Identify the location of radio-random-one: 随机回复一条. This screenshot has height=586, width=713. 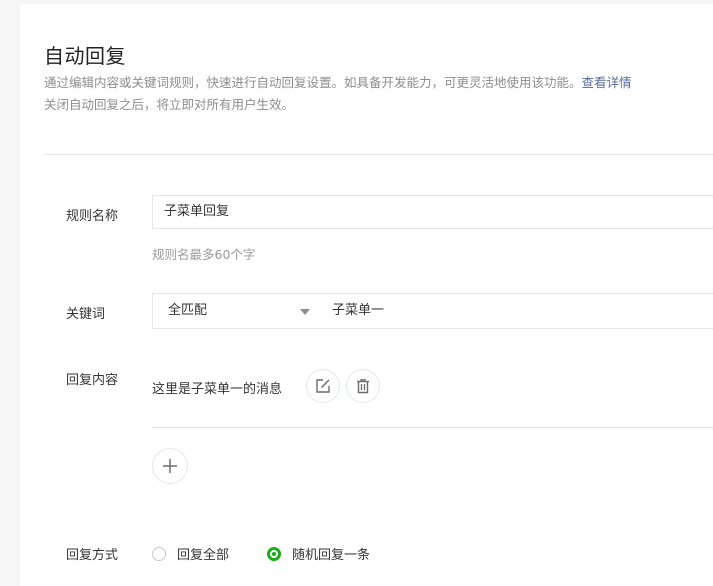
(318, 553).